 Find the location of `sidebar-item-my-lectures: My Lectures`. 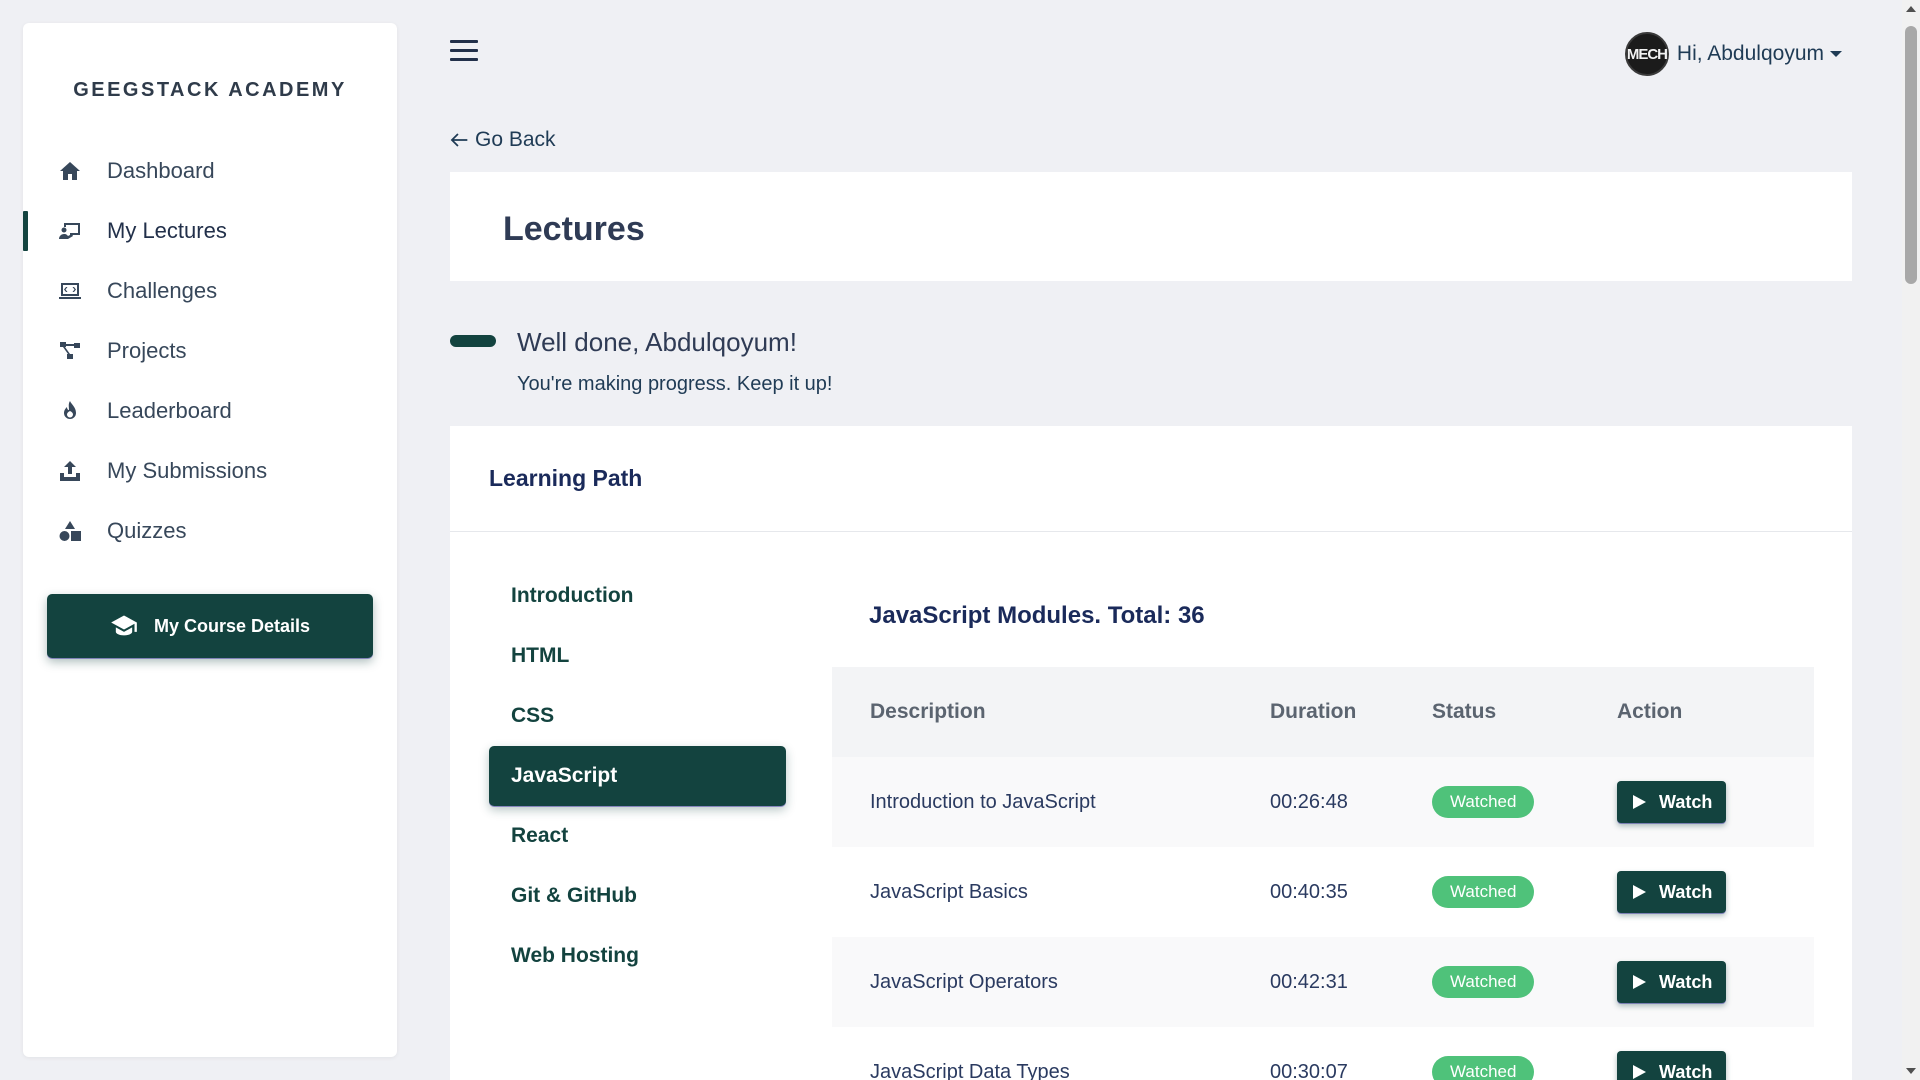

sidebar-item-my-lectures: My Lectures is located at coordinates (210, 231).